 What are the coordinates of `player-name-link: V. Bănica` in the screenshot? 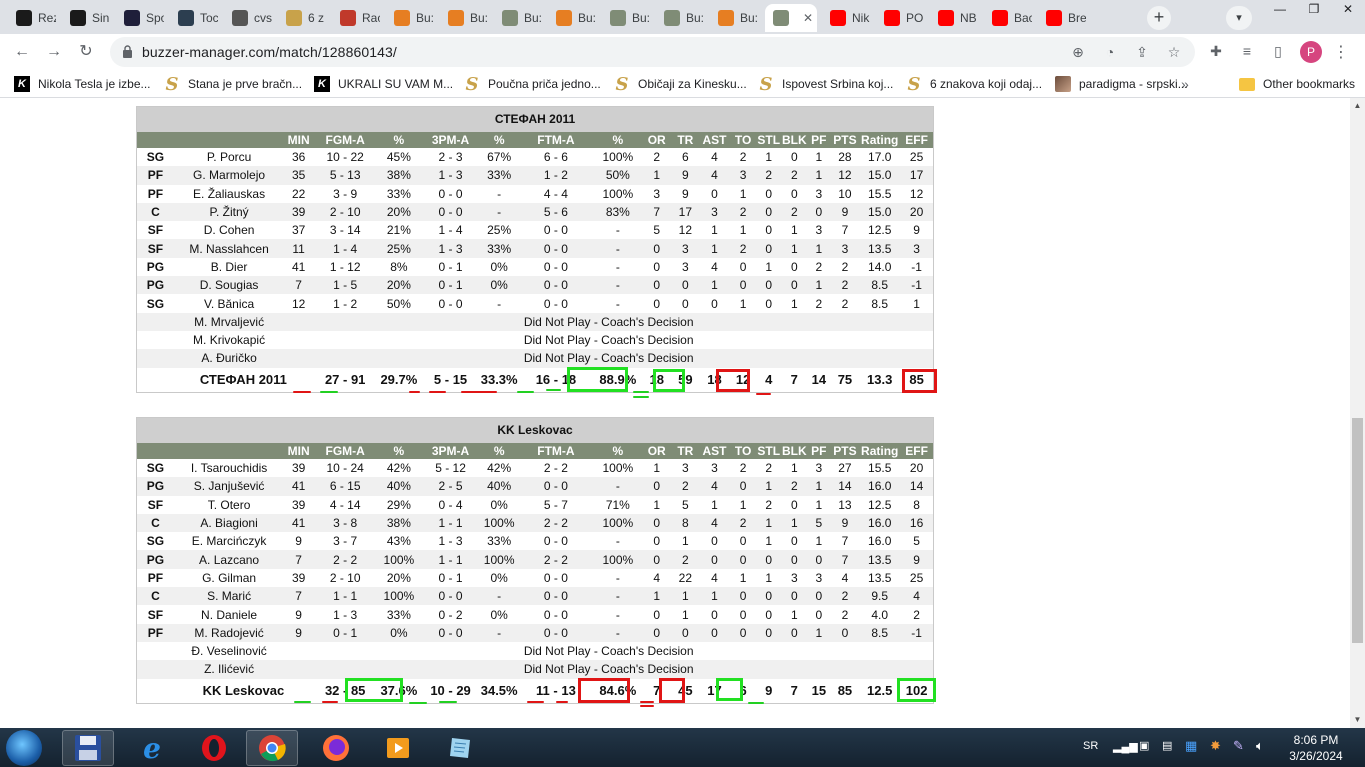 It's located at (229, 303).